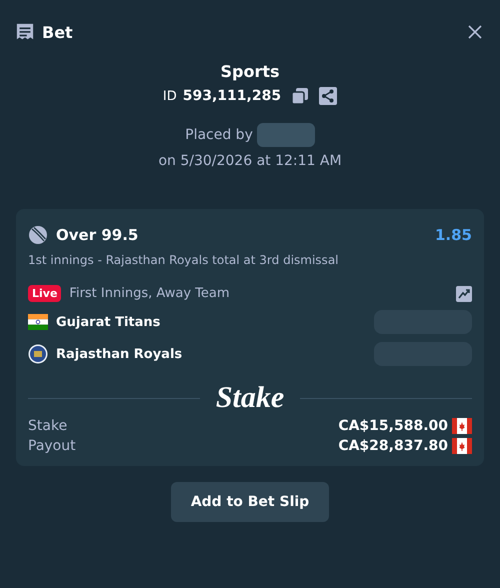 Image resolution: width=500 pixels, height=588 pixels. Describe the element at coordinates (328, 96) in the screenshot. I see `share-icon` at that location.